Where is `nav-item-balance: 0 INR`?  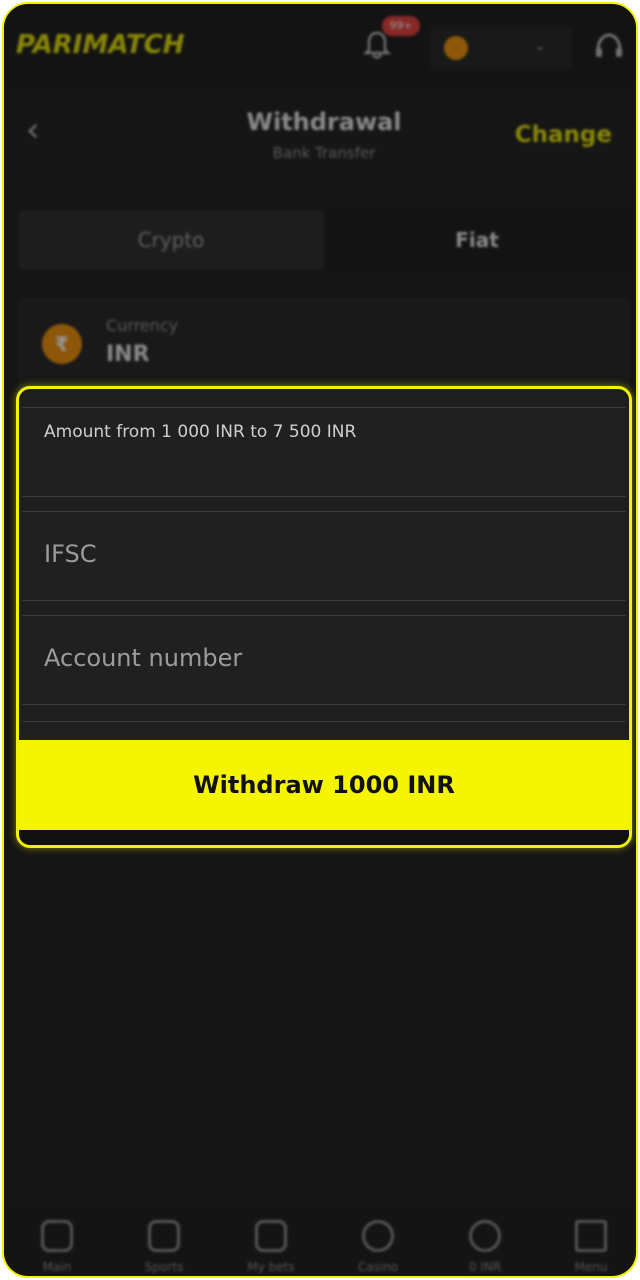
nav-item-balance: 0 INR is located at coordinates (485, 1247).